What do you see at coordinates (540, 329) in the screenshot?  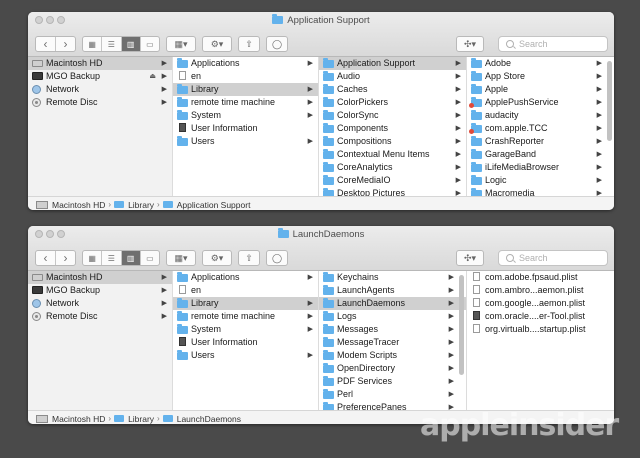 I see `list-item: org.virtualb....startup.plist` at bounding box center [540, 329].